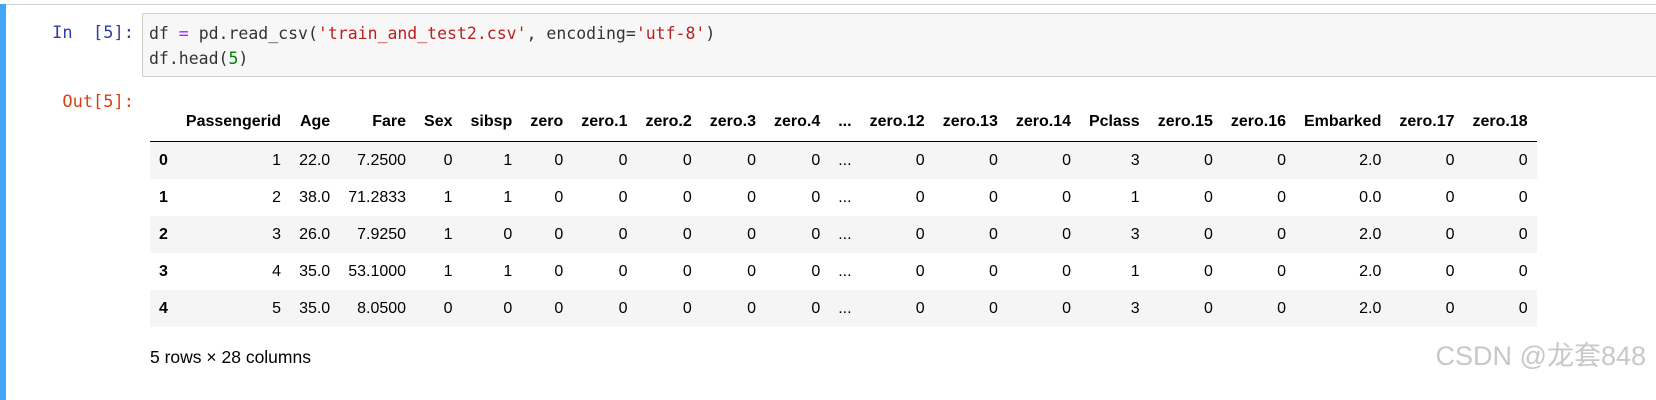 The height and width of the screenshot is (400, 1656). What do you see at coordinates (1258, 122) in the screenshot?
I see `column-header: zero.16` at bounding box center [1258, 122].